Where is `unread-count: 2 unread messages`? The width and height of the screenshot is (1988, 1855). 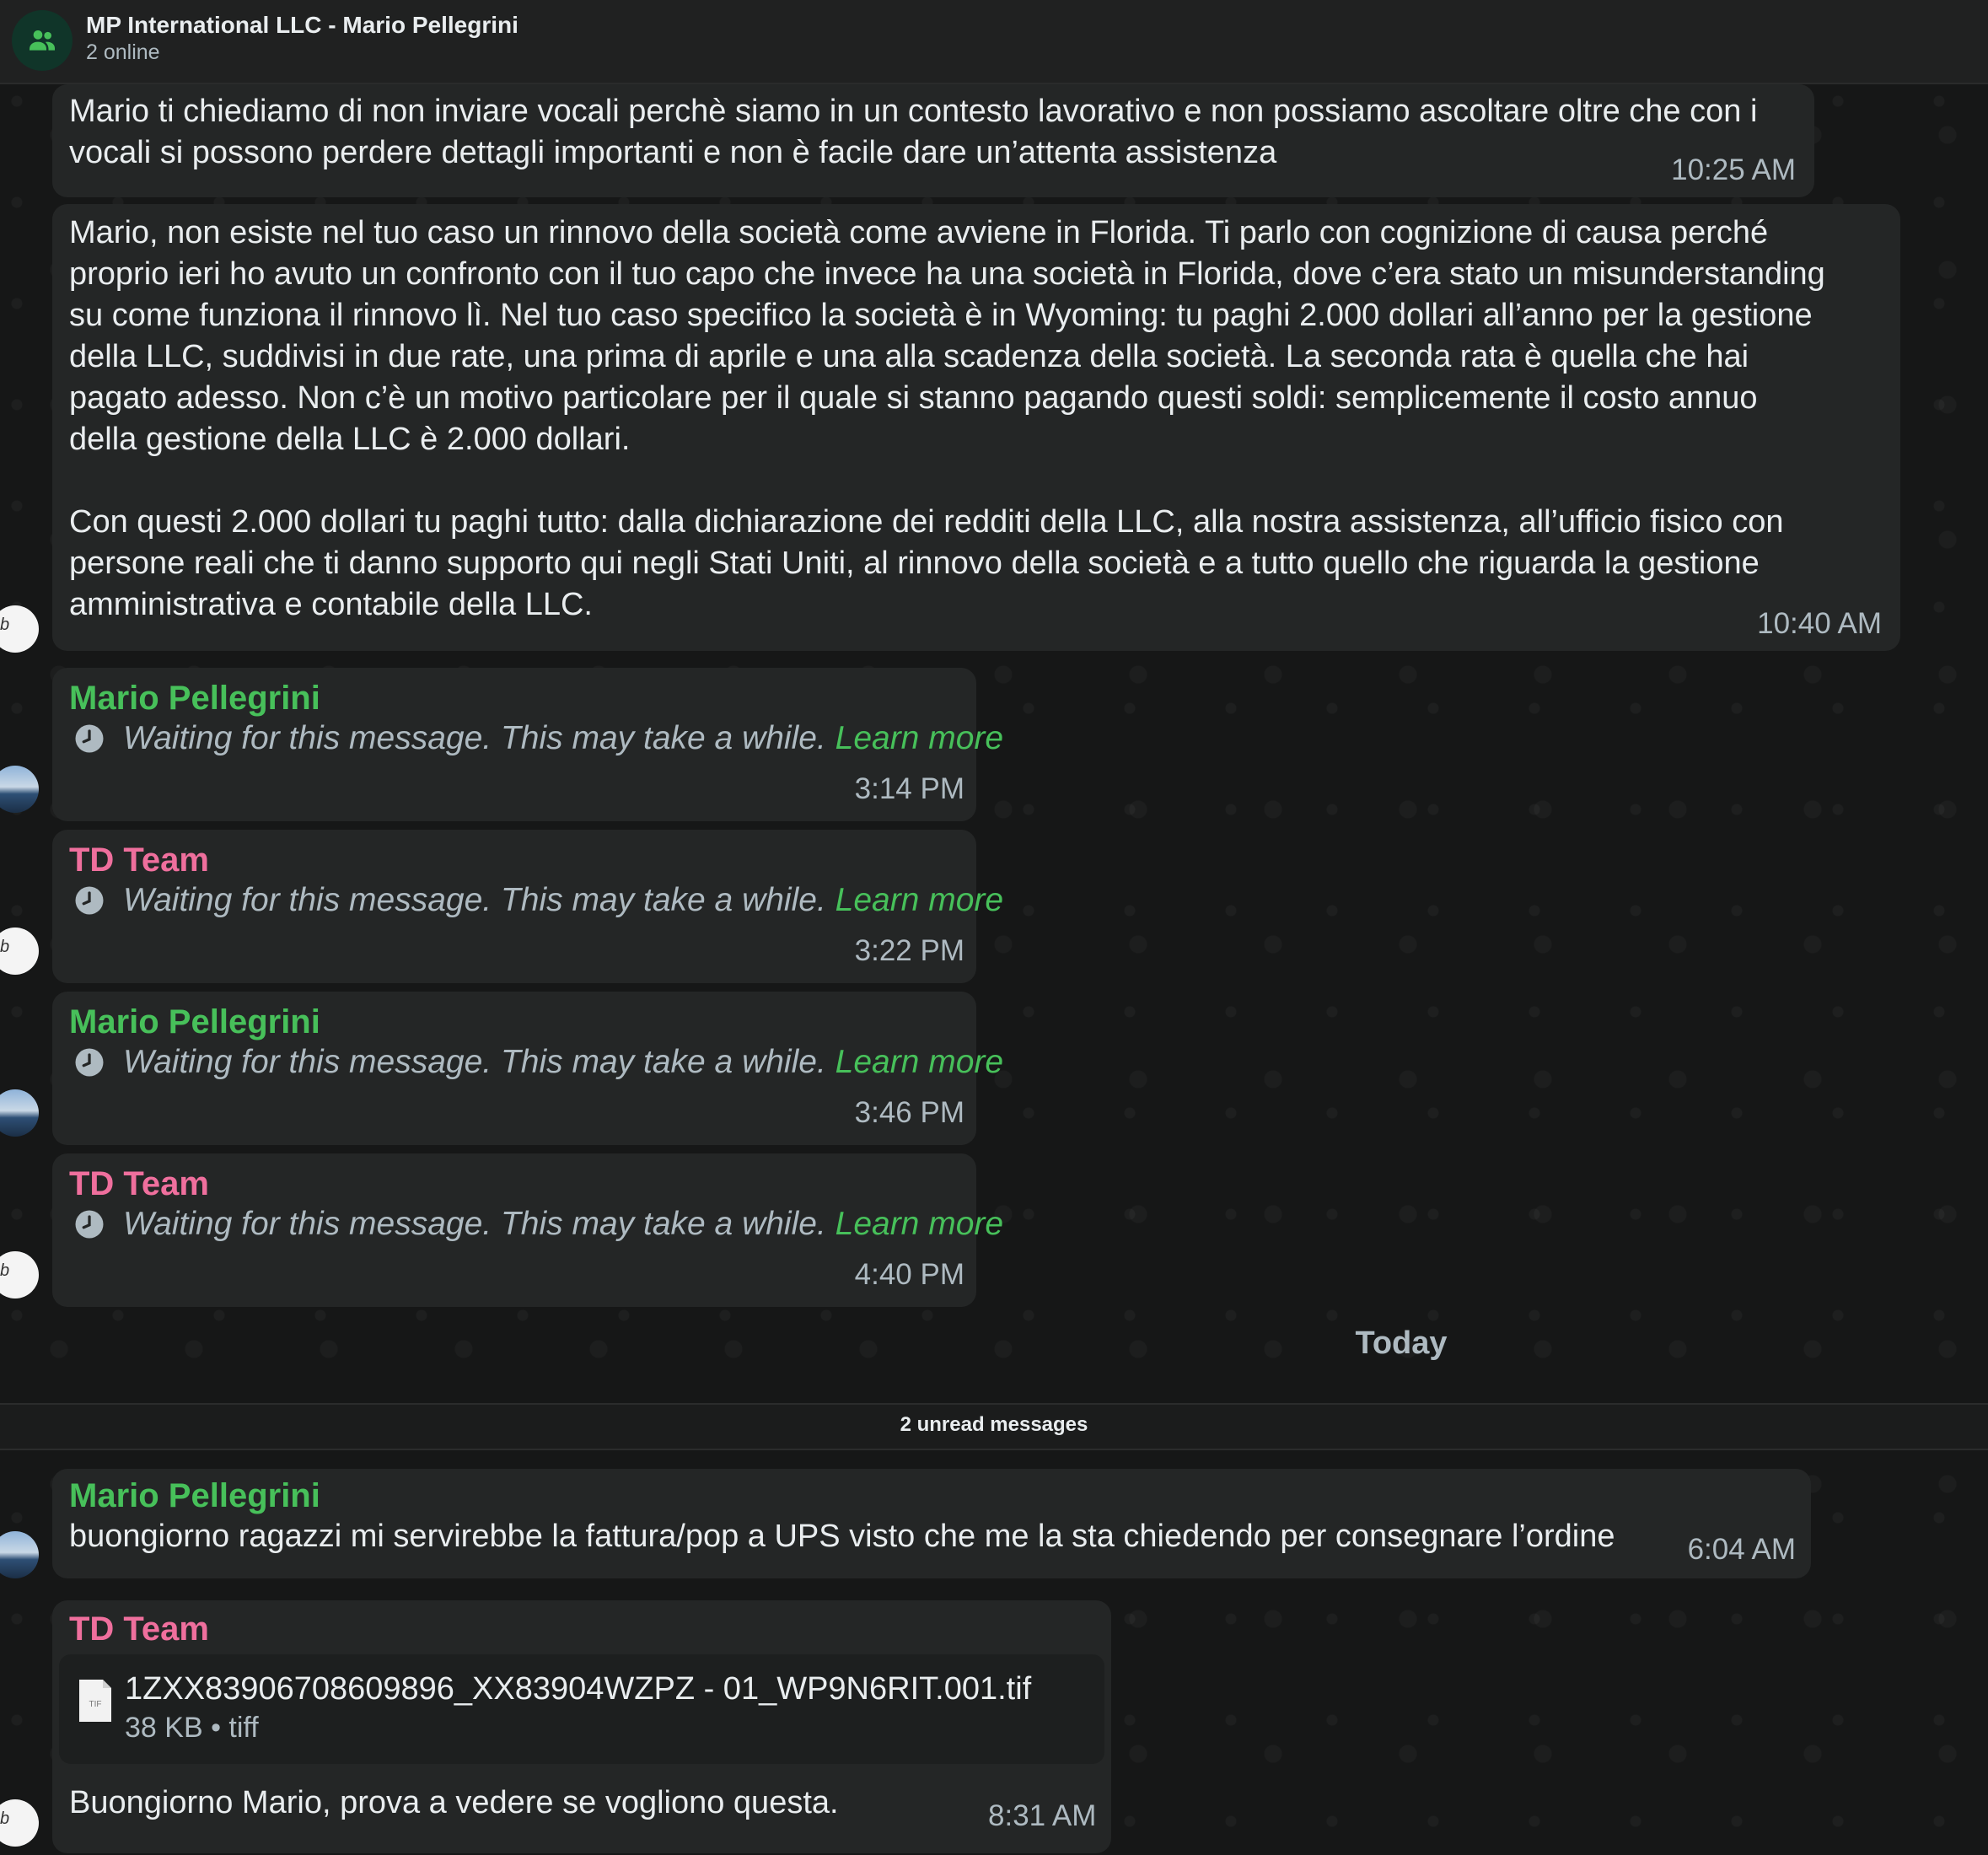
unread-count: 2 unread messages is located at coordinates (994, 1424).